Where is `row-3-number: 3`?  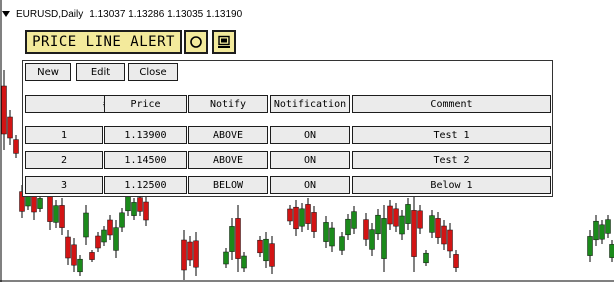
row-3-number: 3 is located at coordinates (64, 185).